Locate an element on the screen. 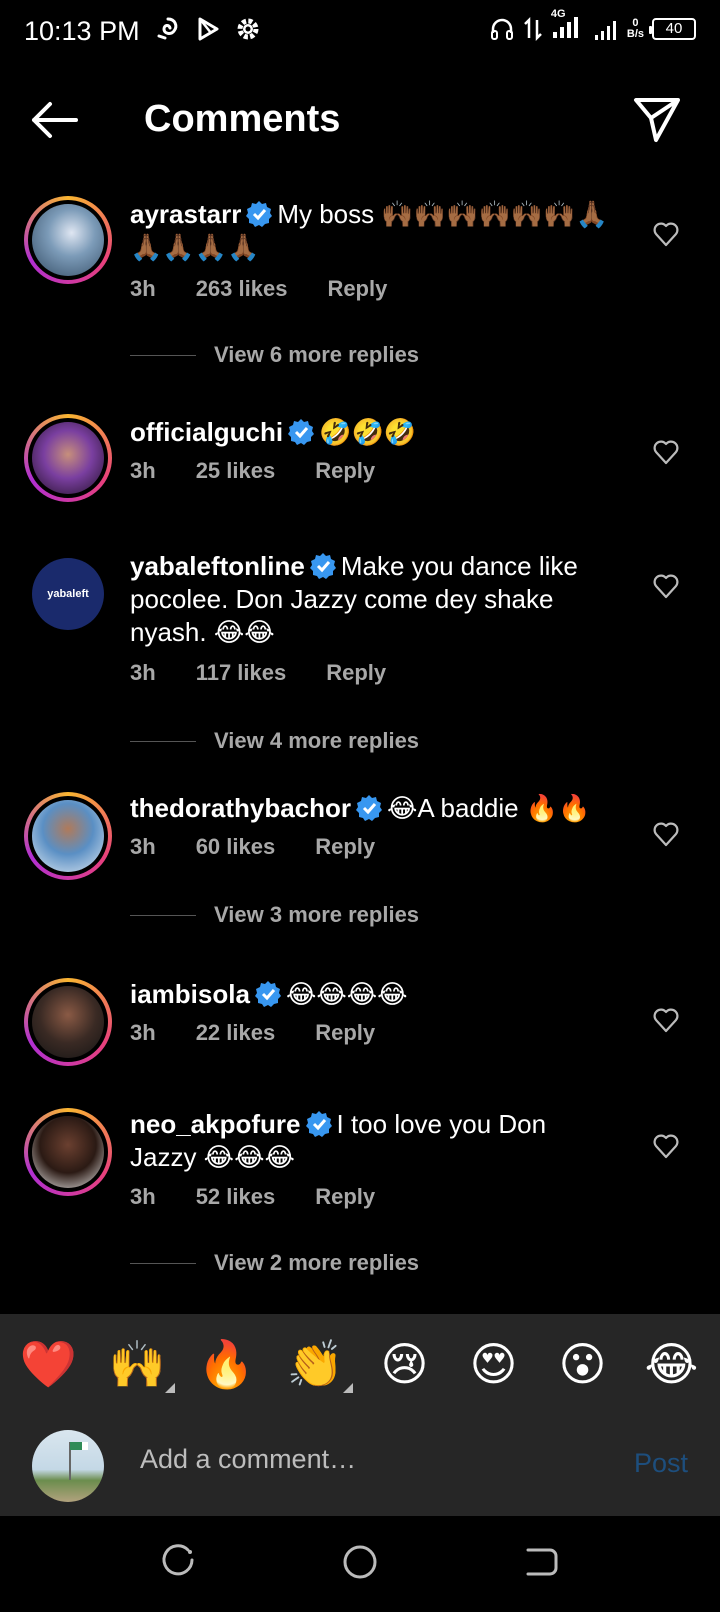  comment-meta: 3h 25 likes Reply is located at coordinates (252, 471).